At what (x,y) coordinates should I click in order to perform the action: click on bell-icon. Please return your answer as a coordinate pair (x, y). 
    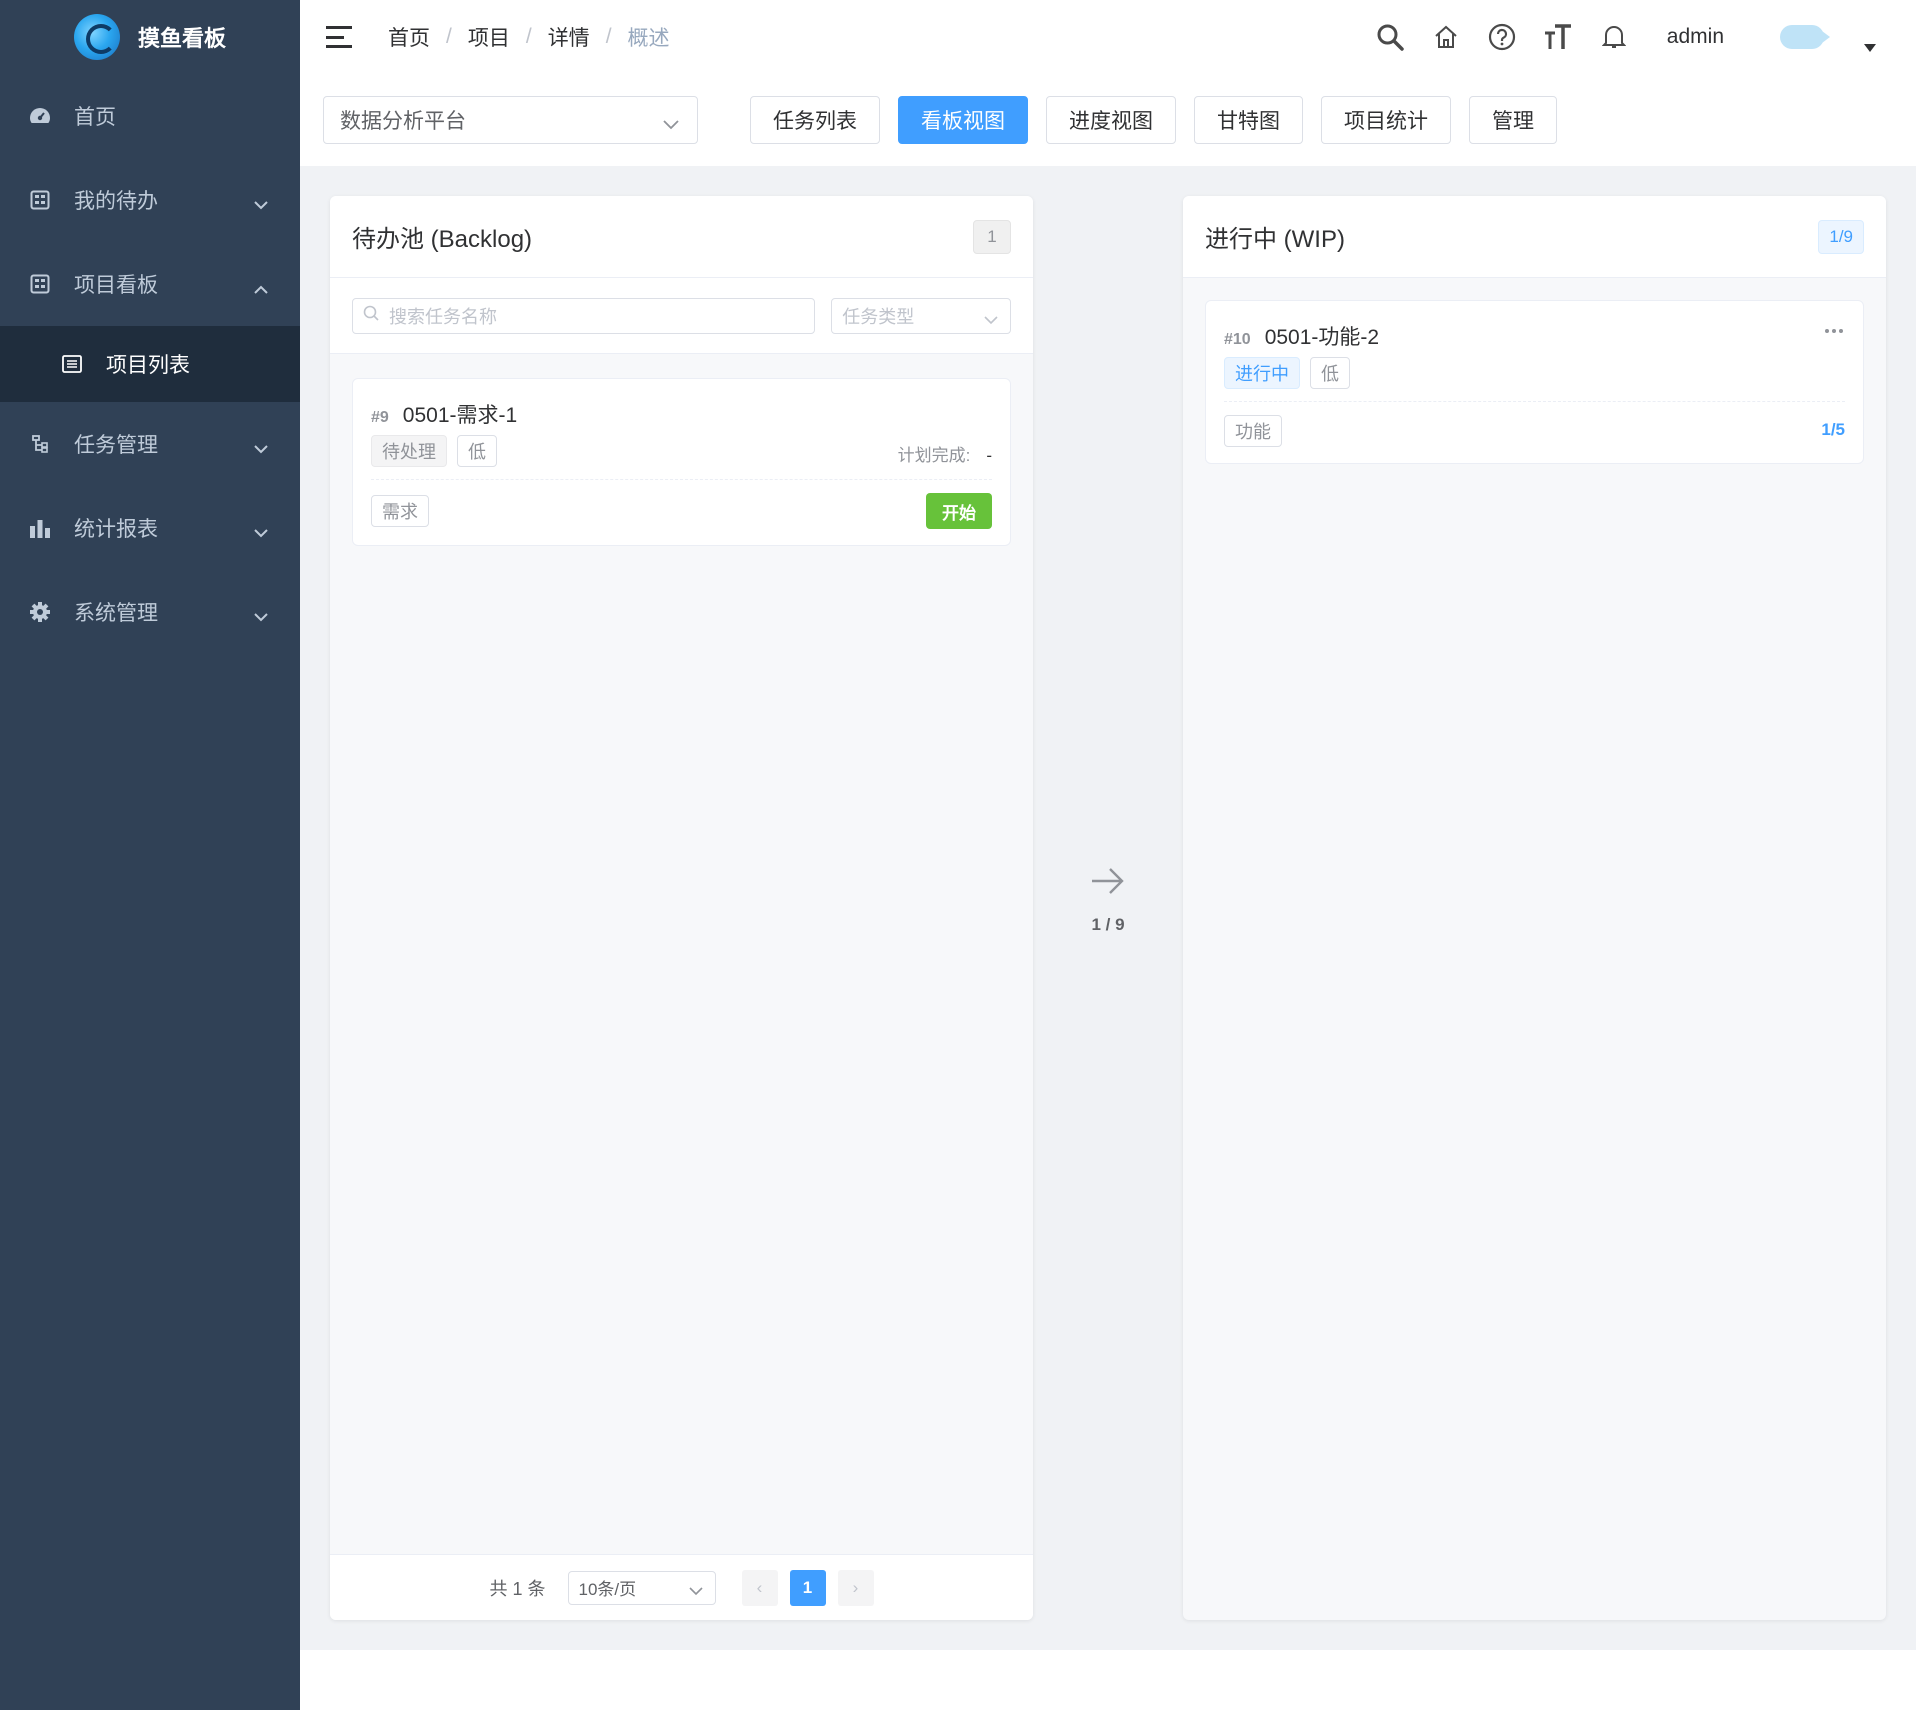
    Looking at the image, I should click on (1614, 37).